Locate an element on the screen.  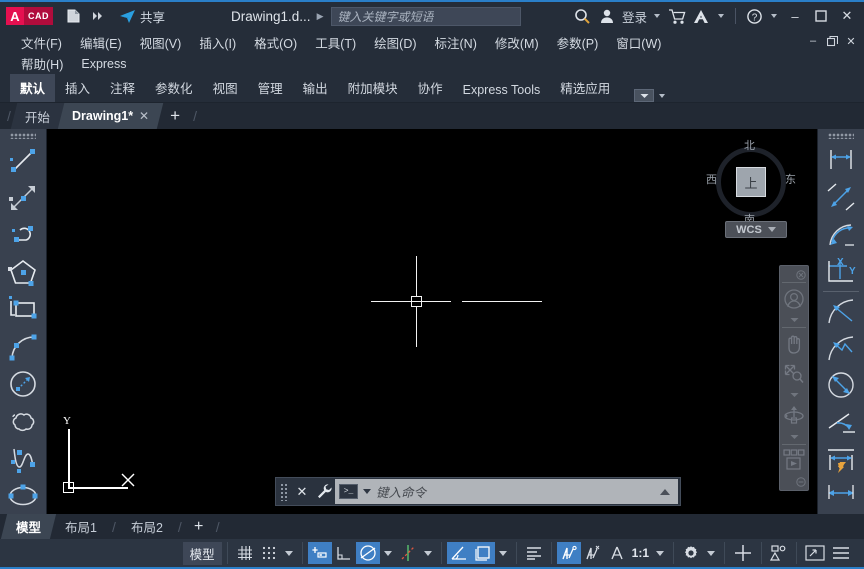
status-model-button: 模型 is located at coordinates (202, 553).